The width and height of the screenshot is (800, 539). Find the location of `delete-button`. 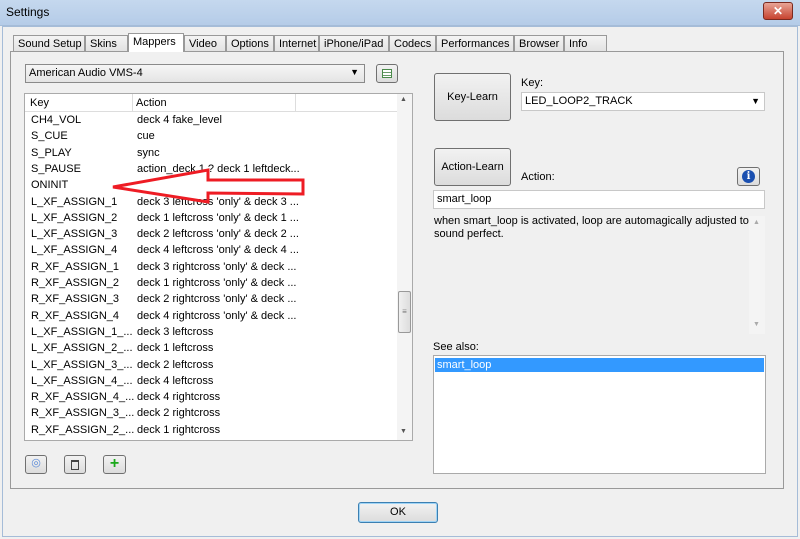

delete-button is located at coordinates (75, 464).